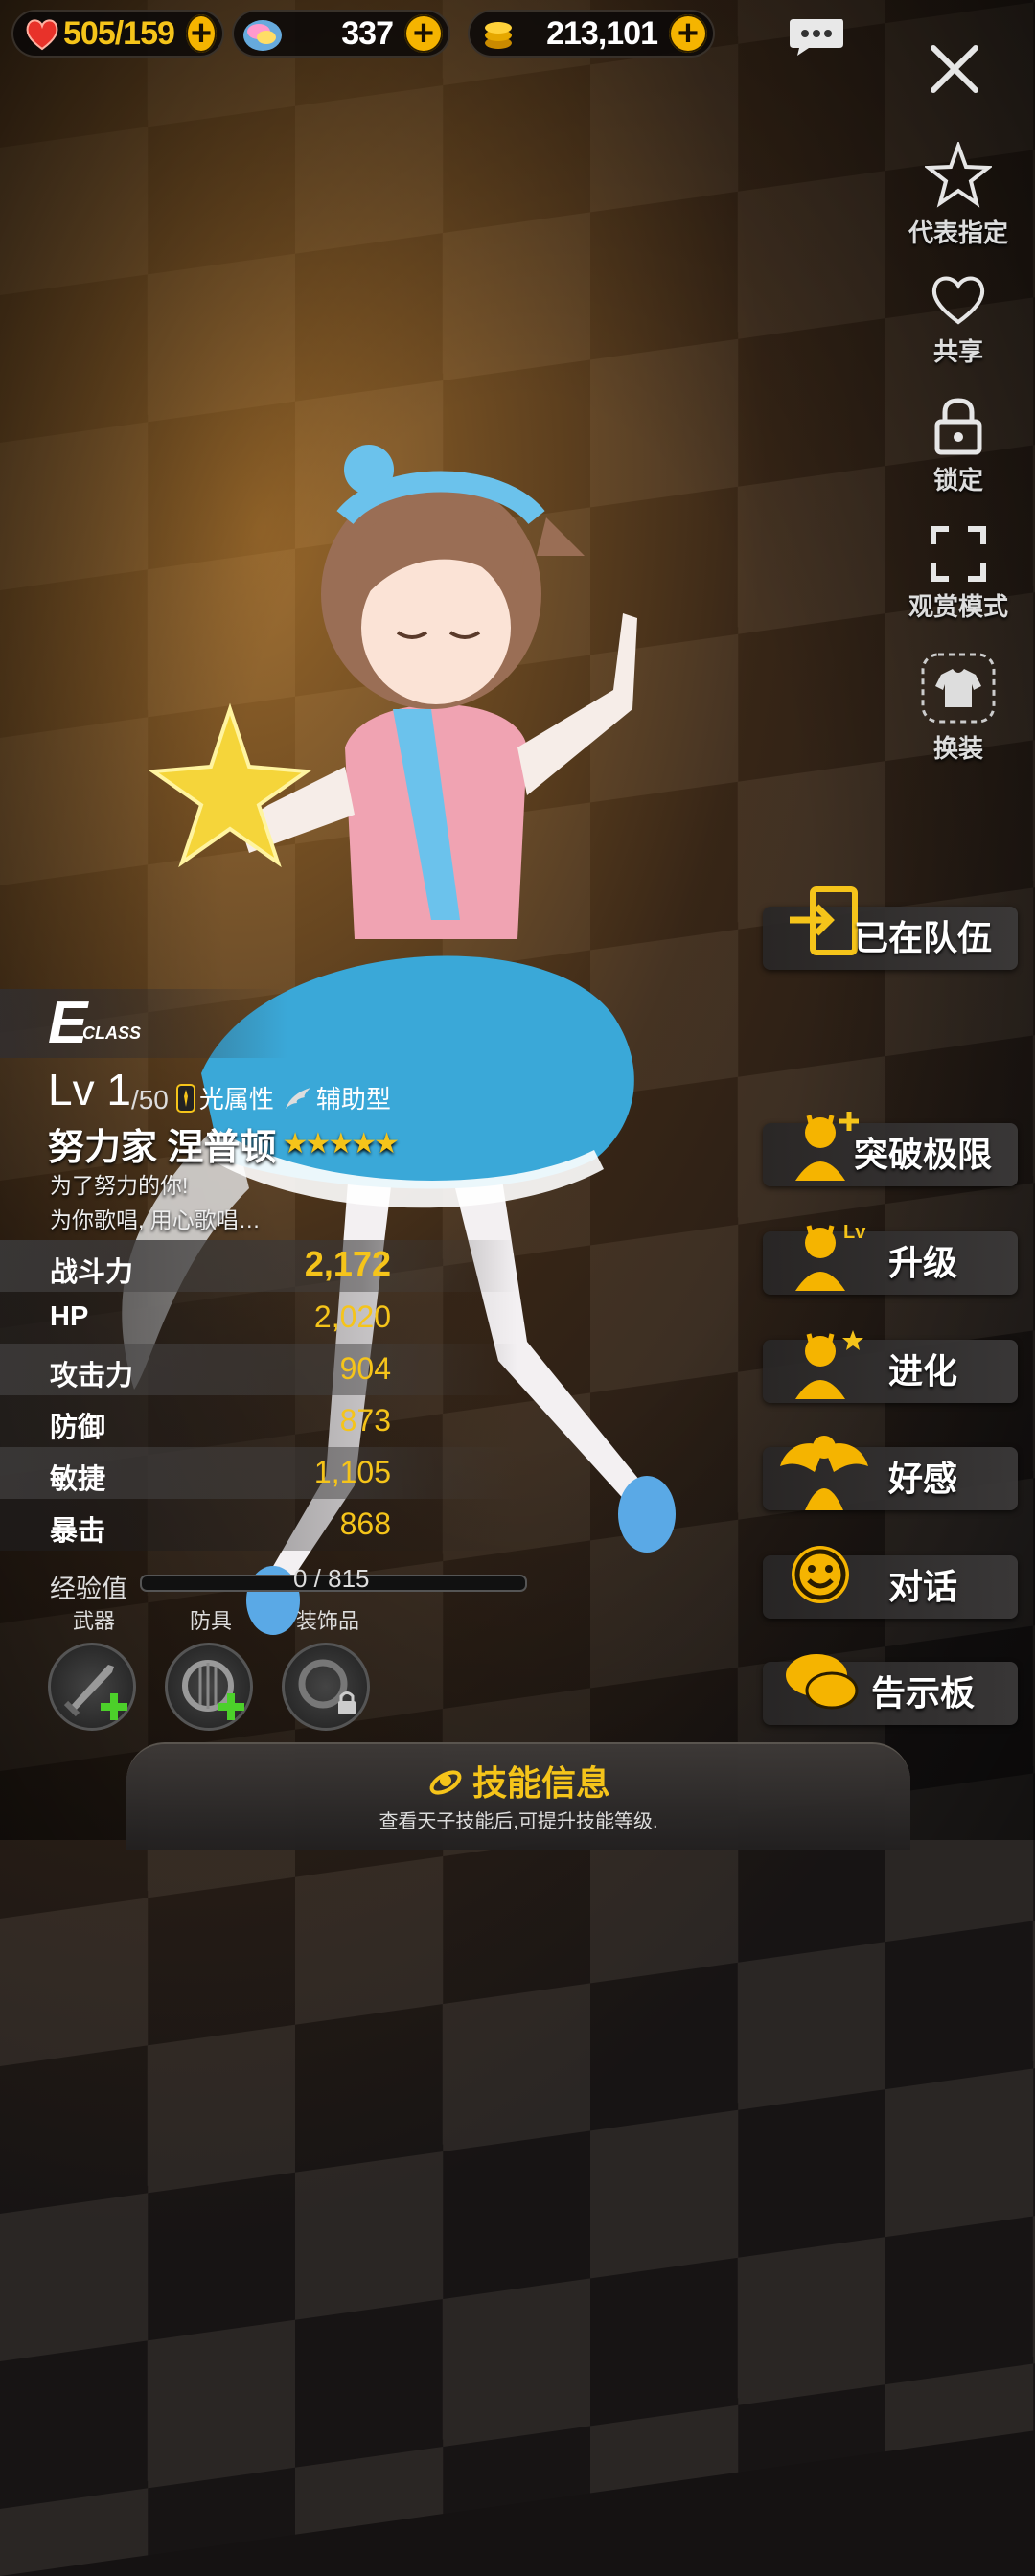 This screenshot has width=1035, height=2576. Describe the element at coordinates (445, 1782) in the screenshot. I see `skill-orbit-icon` at that location.